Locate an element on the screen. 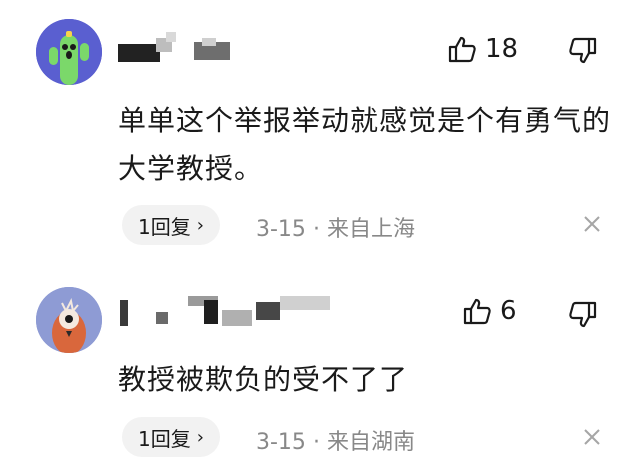 The image size is (641, 473). comment-text: 教授被欺负的受不了了 is located at coordinates (263, 379).